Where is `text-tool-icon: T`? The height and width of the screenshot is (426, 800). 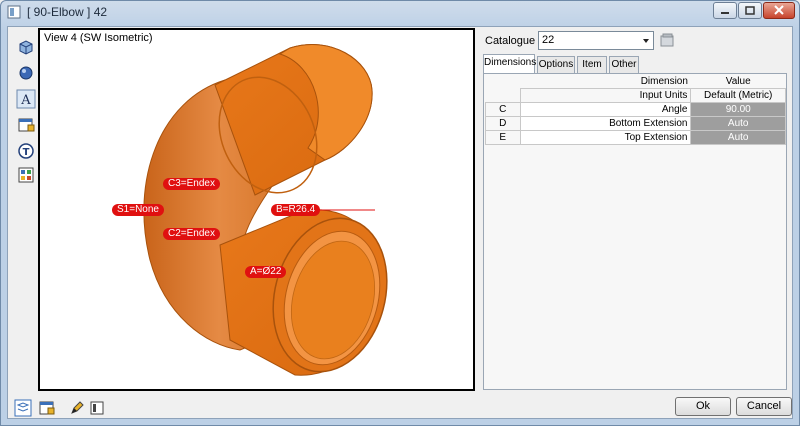 text-tool-icon: T is located at coordinates (26, 151).